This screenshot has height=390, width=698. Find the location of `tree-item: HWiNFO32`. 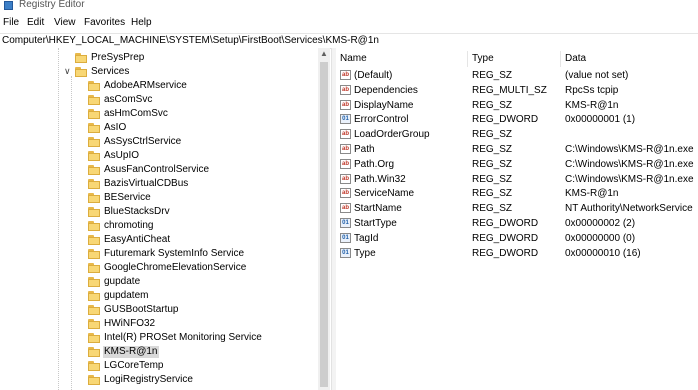

tree-item: HWiNFO32 is located at coordinates (165, 324).